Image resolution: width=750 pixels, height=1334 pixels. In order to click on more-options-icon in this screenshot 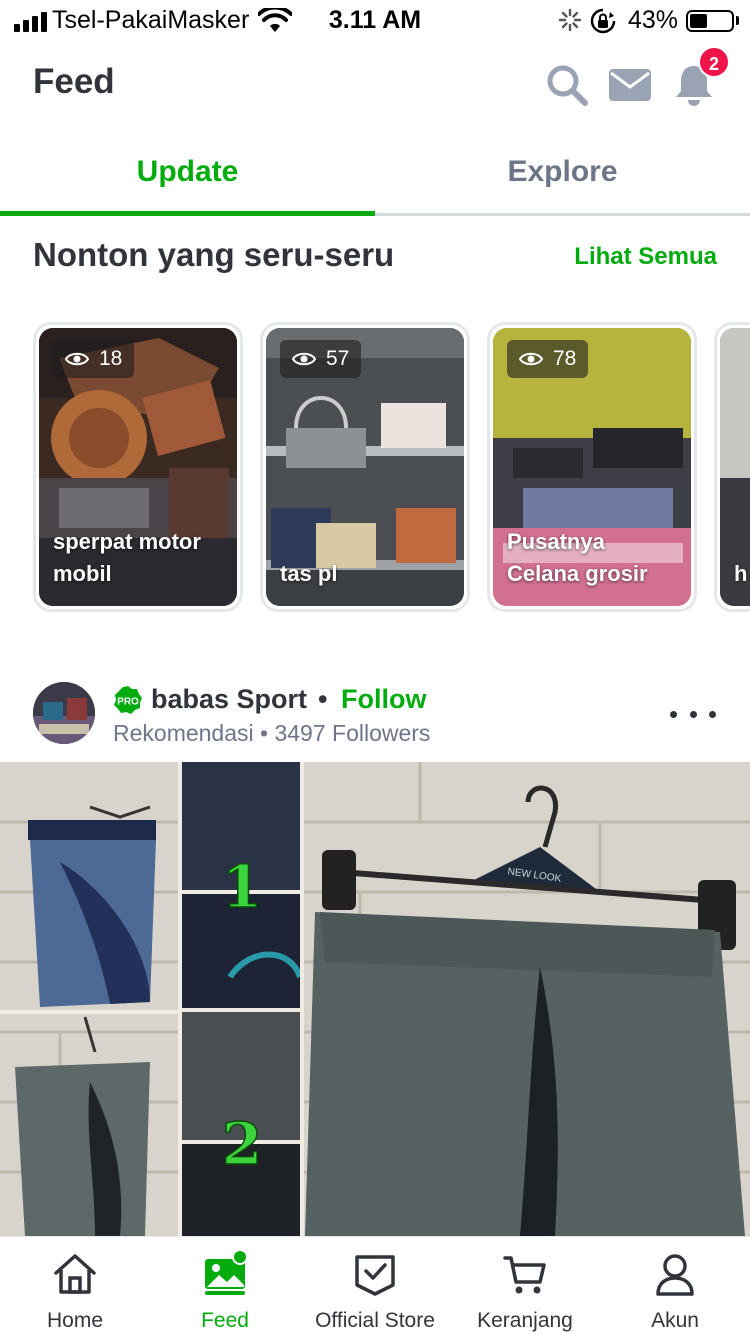, I will do `click(693, 714)`.